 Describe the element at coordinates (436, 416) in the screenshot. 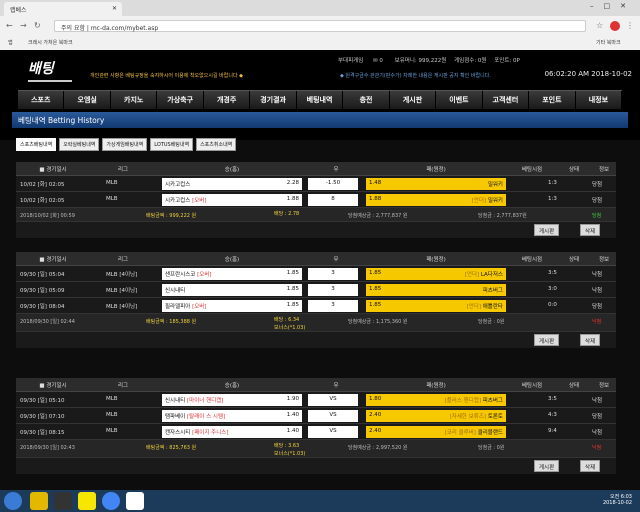

I see `away-pick: 2.40 [자세한 보류즈] 토론토` at that location.